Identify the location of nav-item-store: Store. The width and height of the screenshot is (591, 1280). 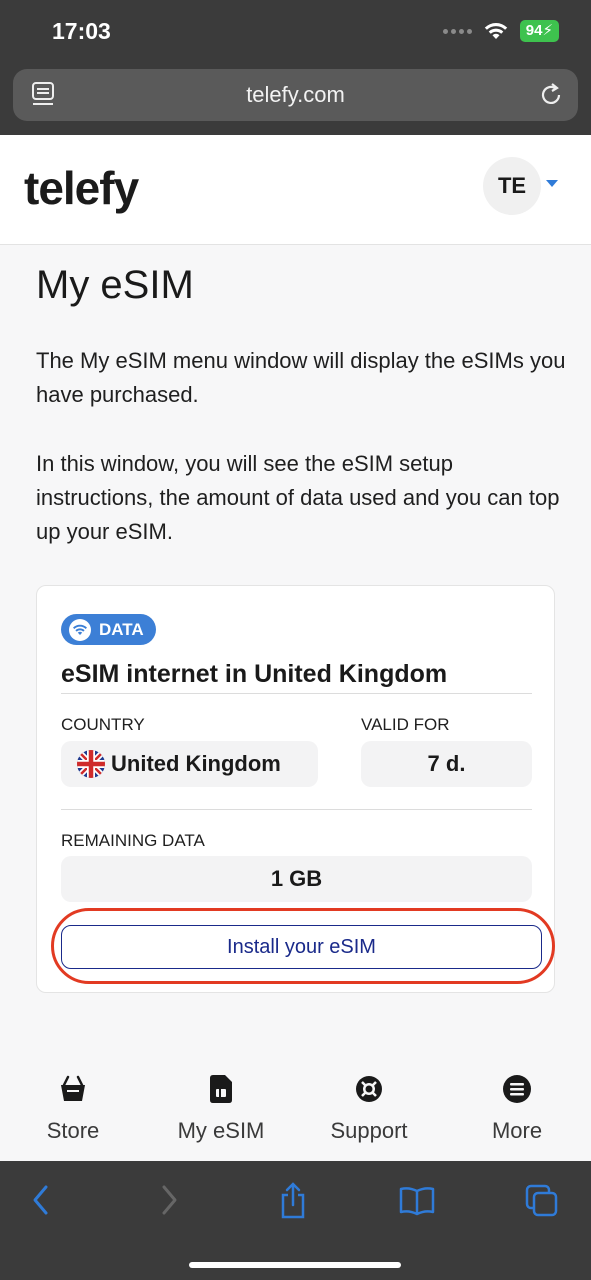
(73, 1108).